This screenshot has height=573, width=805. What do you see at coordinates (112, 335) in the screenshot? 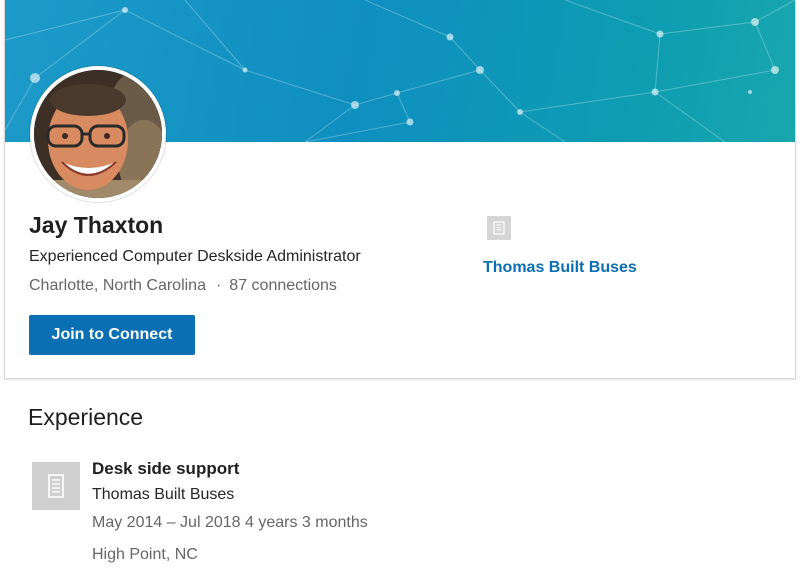
I see `join-to-connect-button: Join to Connect` at bounding box center [112, 335].